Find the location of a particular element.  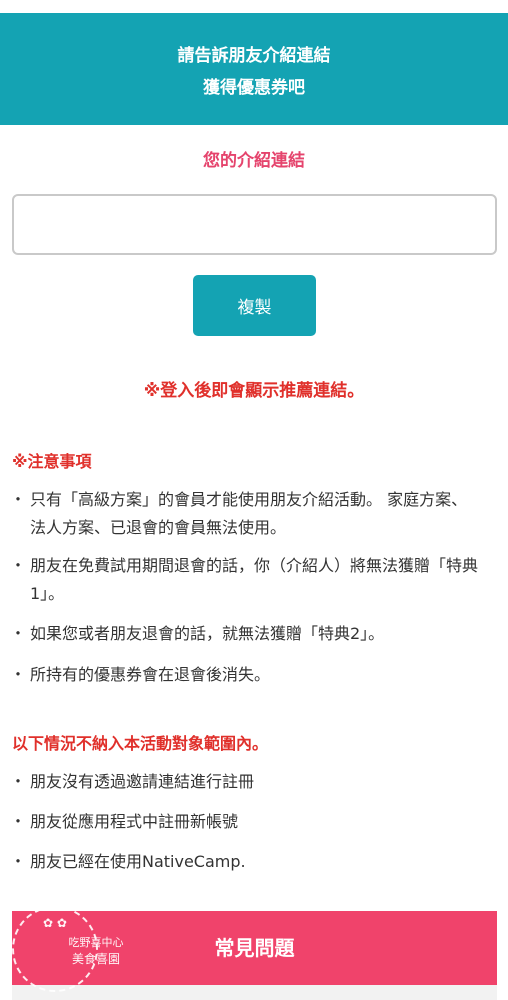

watermark-line-2: 美食喜園 is located at coordinates (95, 959).